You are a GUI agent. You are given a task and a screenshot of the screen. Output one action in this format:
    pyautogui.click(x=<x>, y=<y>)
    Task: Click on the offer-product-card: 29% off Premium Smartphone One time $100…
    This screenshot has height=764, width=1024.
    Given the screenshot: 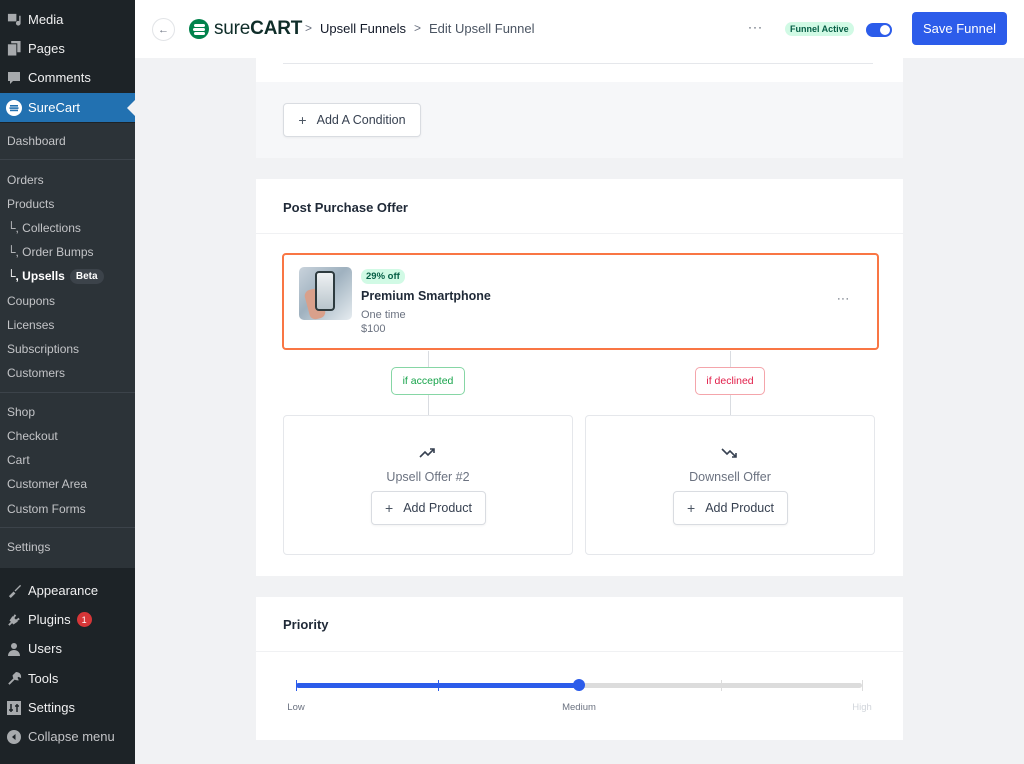 What is the action you would take?
    pyautogui.click(x=580, y=301)
    